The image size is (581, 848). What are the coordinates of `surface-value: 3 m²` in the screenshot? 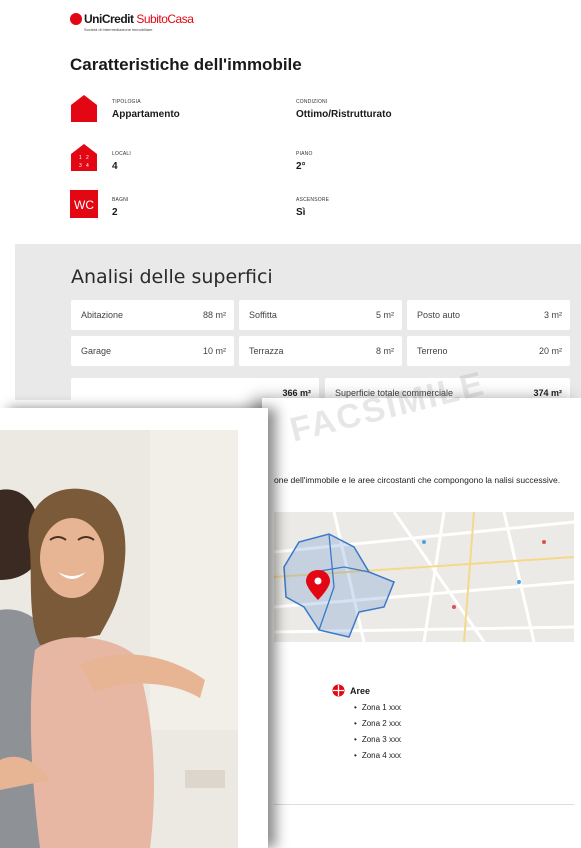 It's located at (553, 315).